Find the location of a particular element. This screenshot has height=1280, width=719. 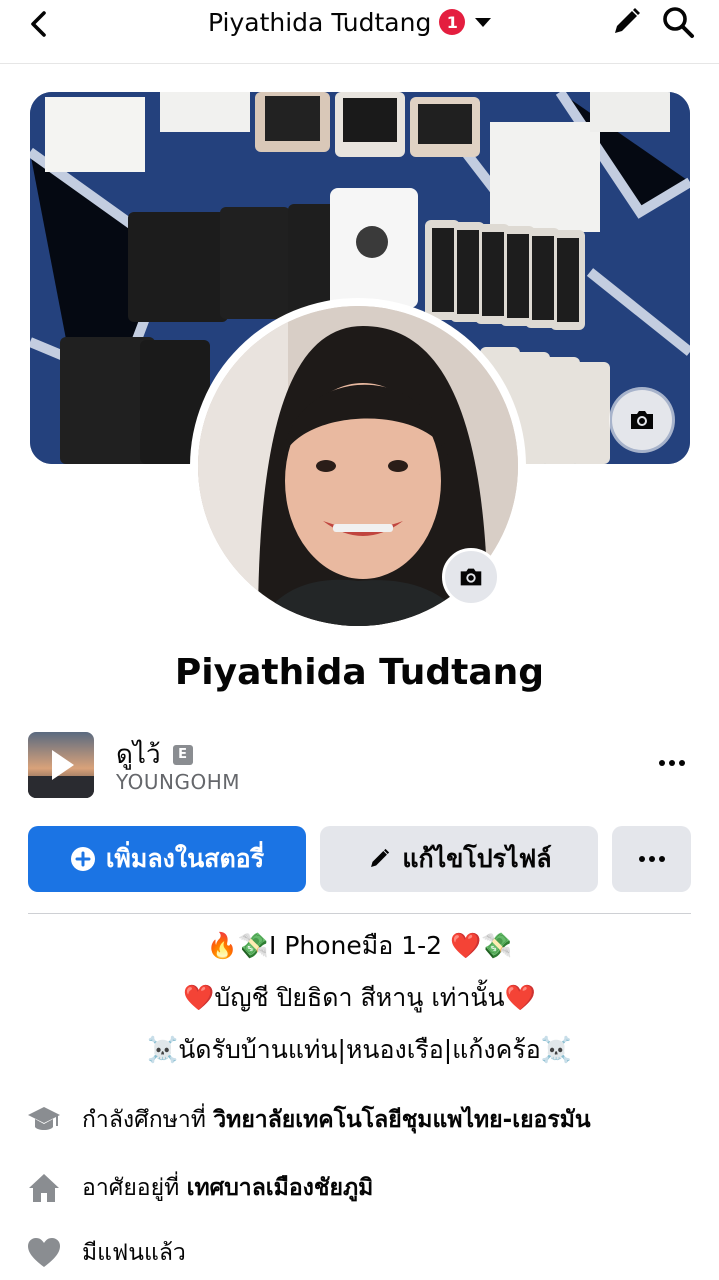

bio-line-2: ❤️บัญชี ปิยธิดา สีหานู เท่านั้น❤️ is located at coordinates (359, 997).